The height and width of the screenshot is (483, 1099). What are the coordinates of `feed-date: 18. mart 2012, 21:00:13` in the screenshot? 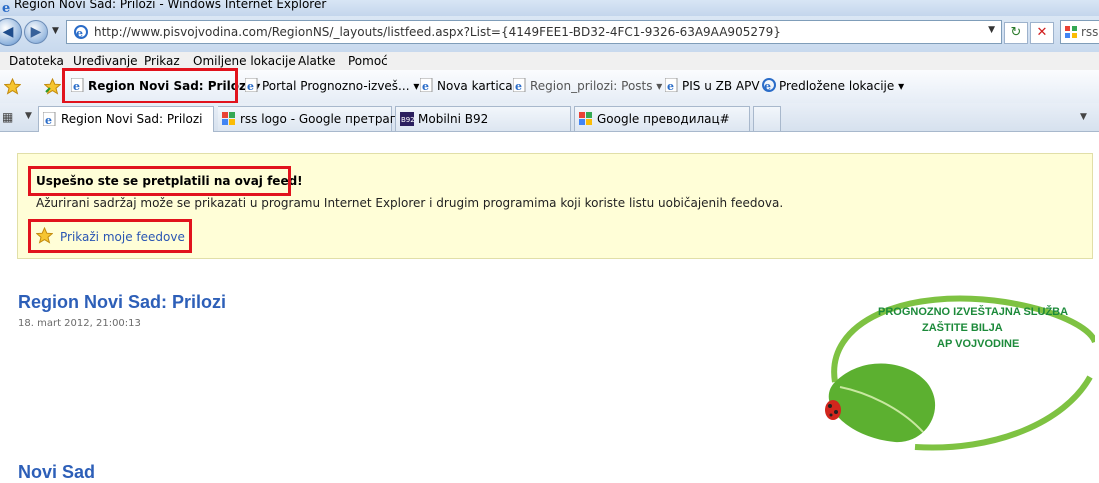 It's located at (79, 323).